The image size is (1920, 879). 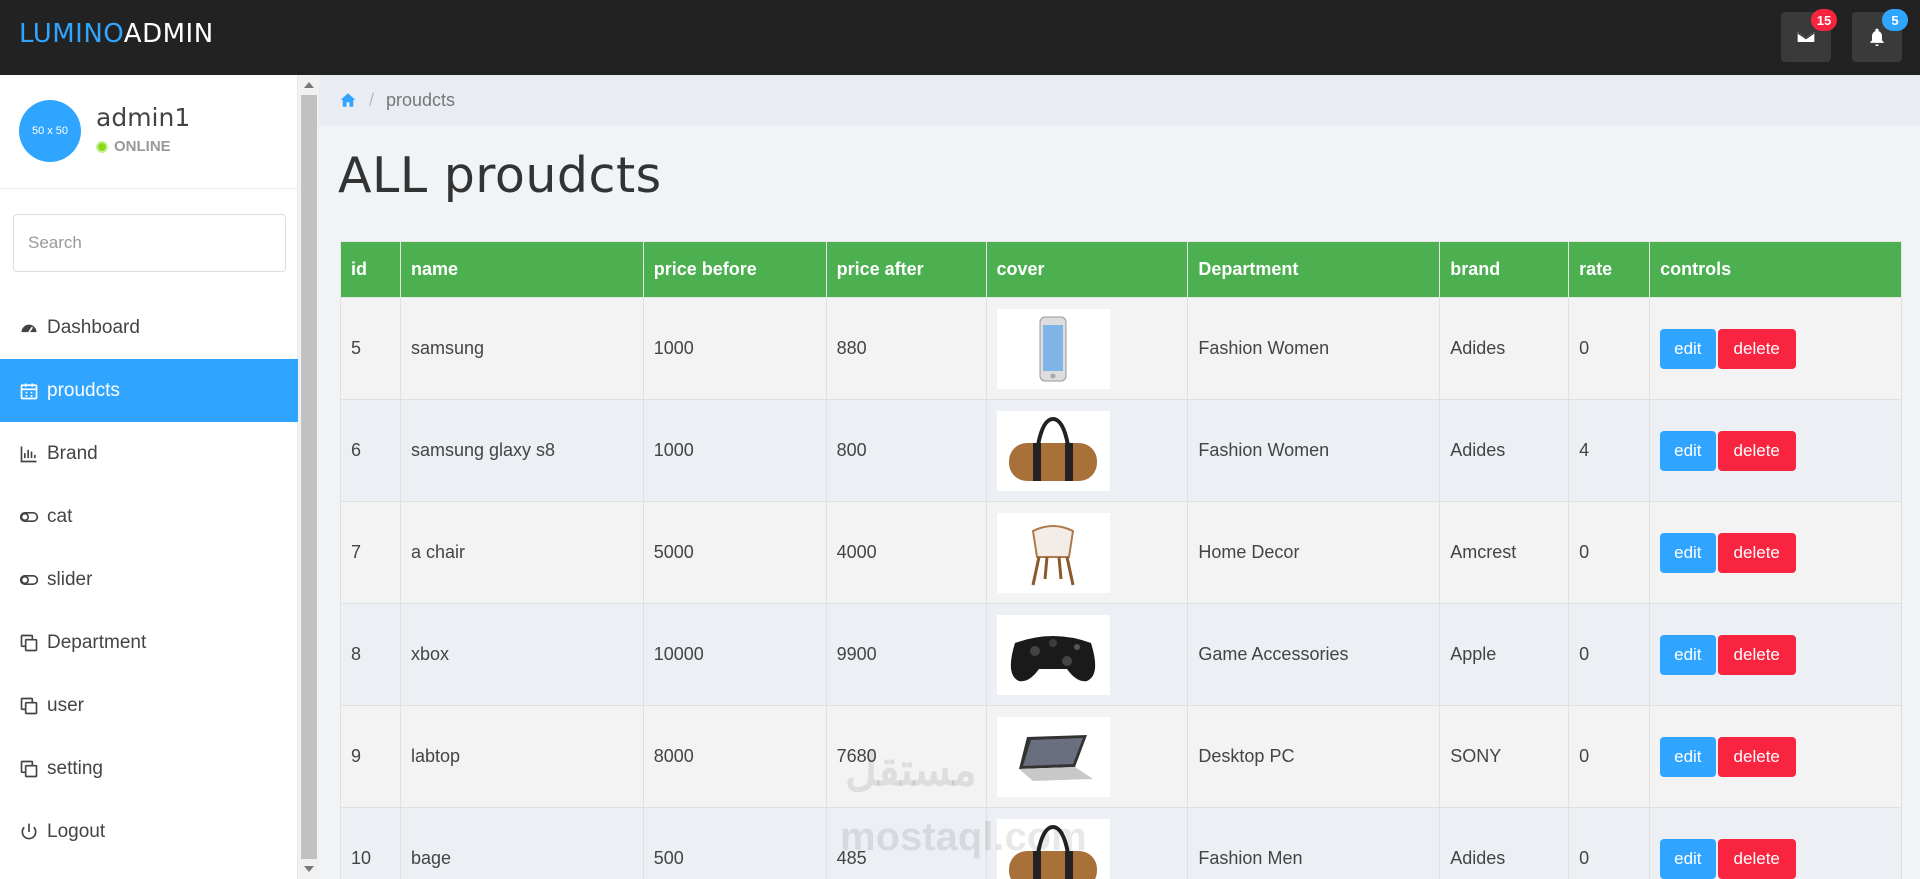 What do you see at coordinates (149, 768) in the screenshot?
I see `sidebar-item-setting: setting` at bounding box center [149, 768].